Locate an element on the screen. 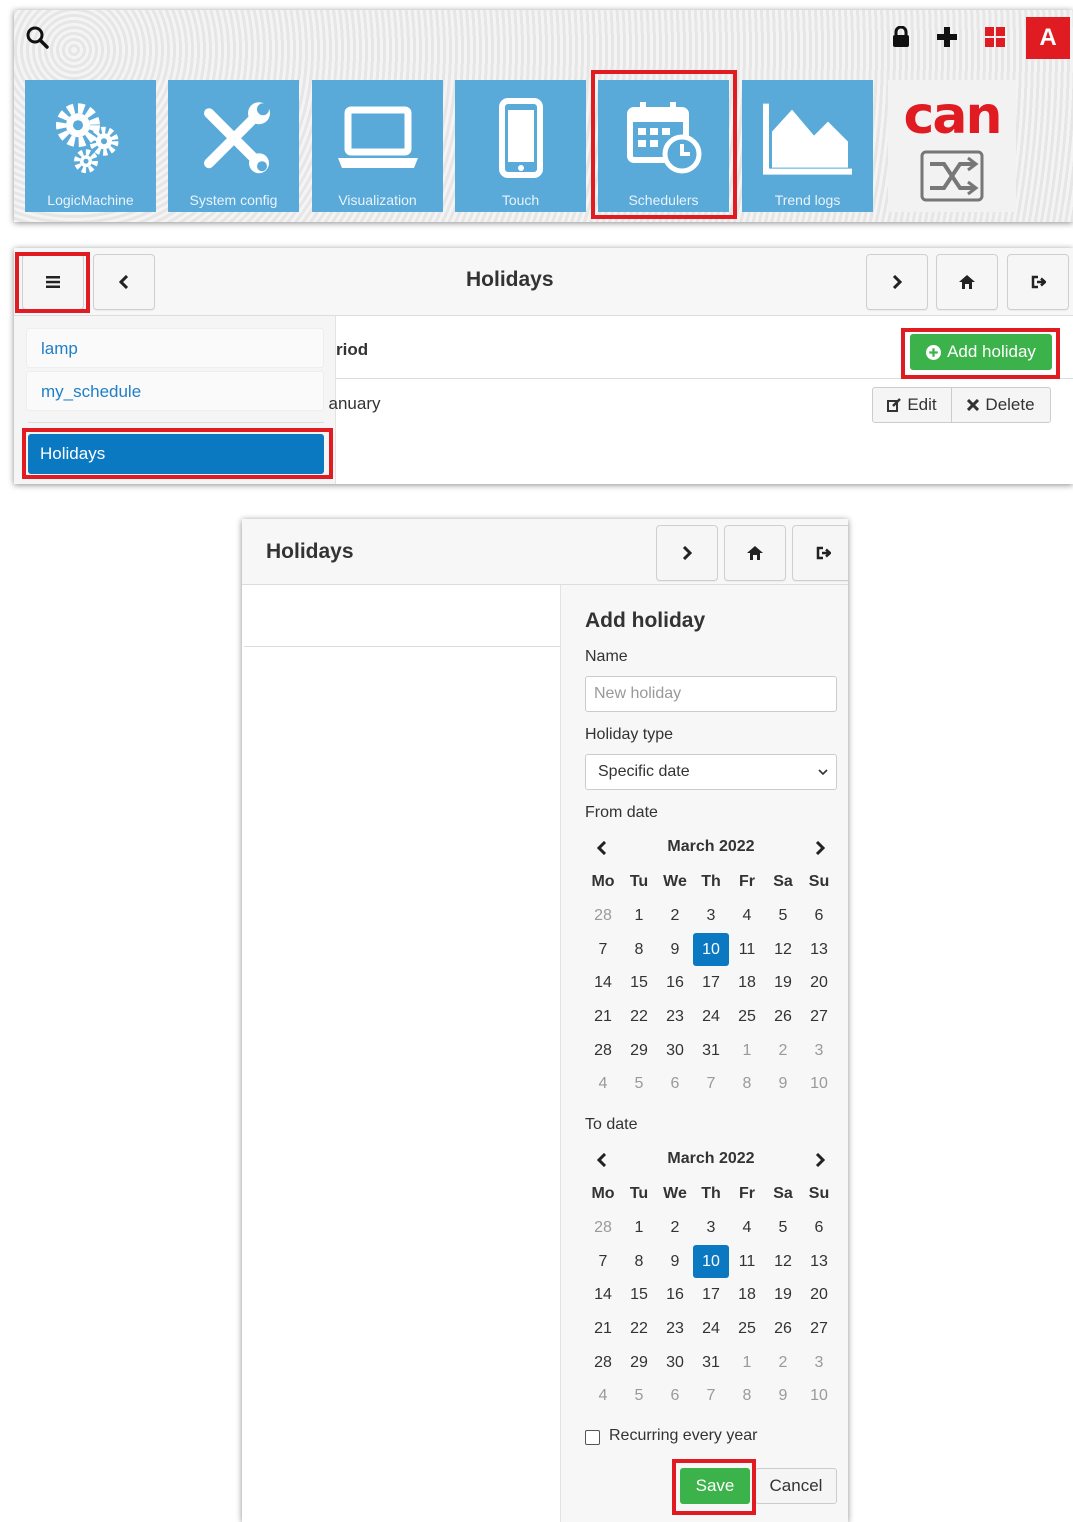 Image resolution: width=1073 pixels, height=1522 pixels. user-badge: A is located at coordinates (1048, 38).